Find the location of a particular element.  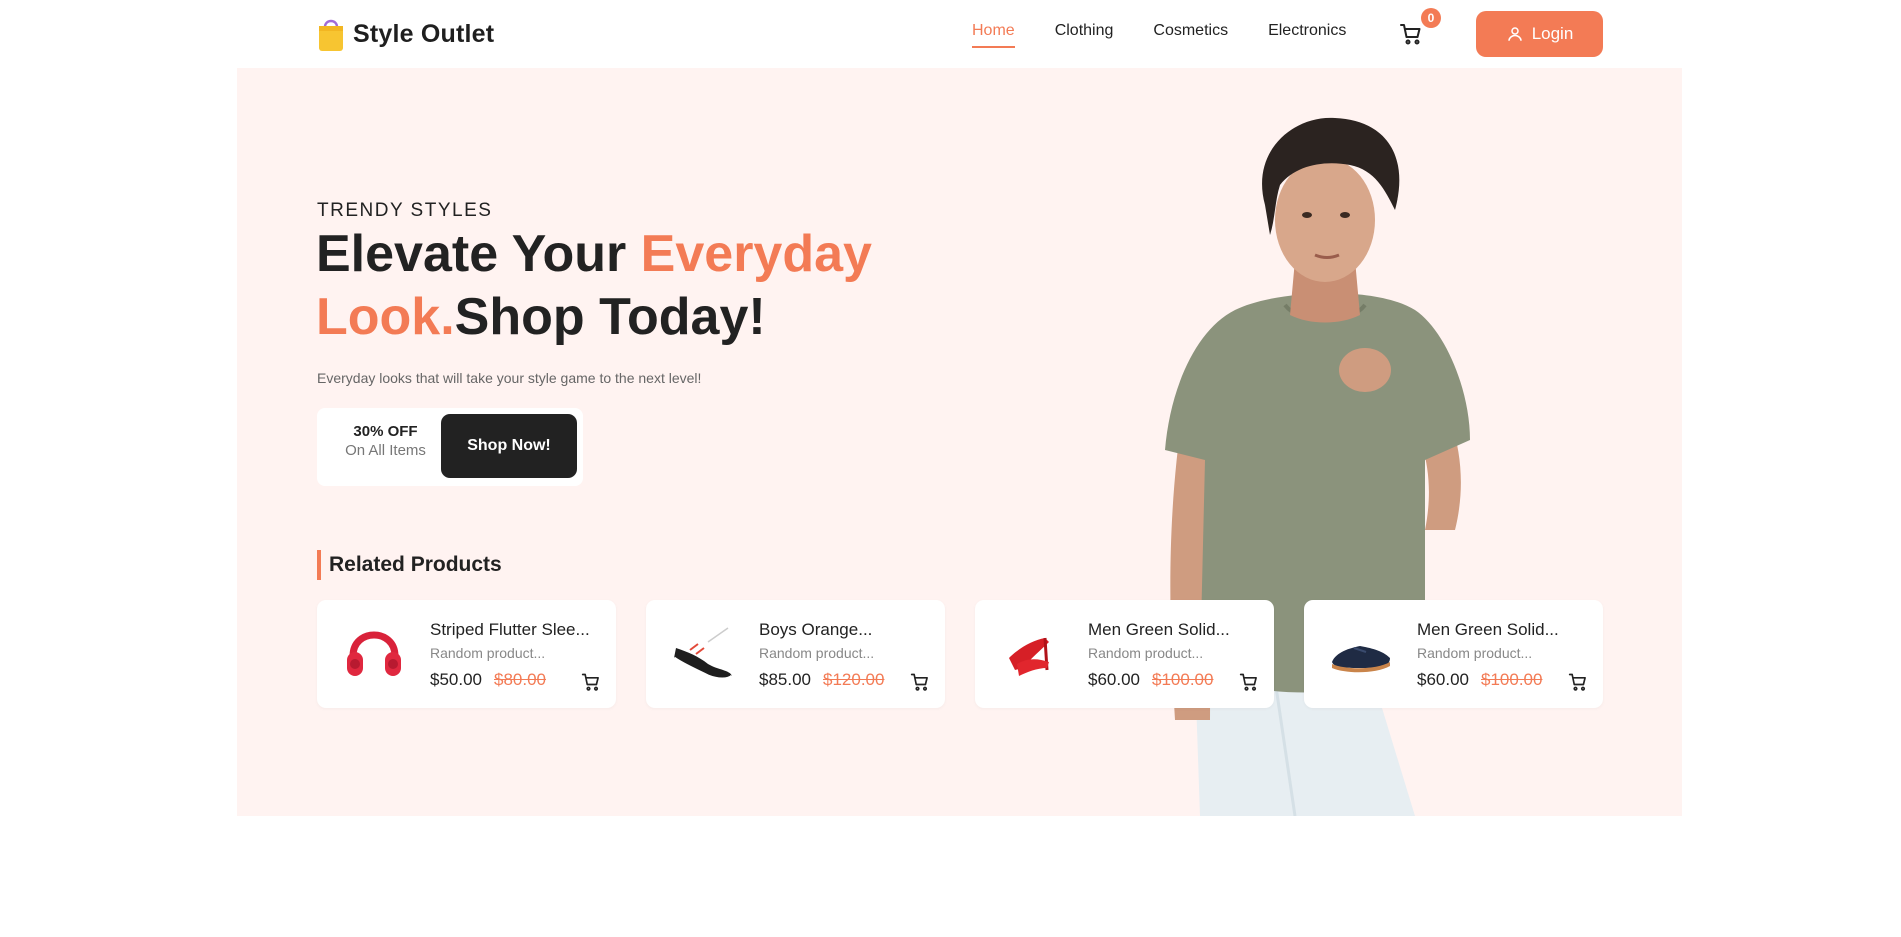

login-button: Login is located at coordinates (1539, 34).